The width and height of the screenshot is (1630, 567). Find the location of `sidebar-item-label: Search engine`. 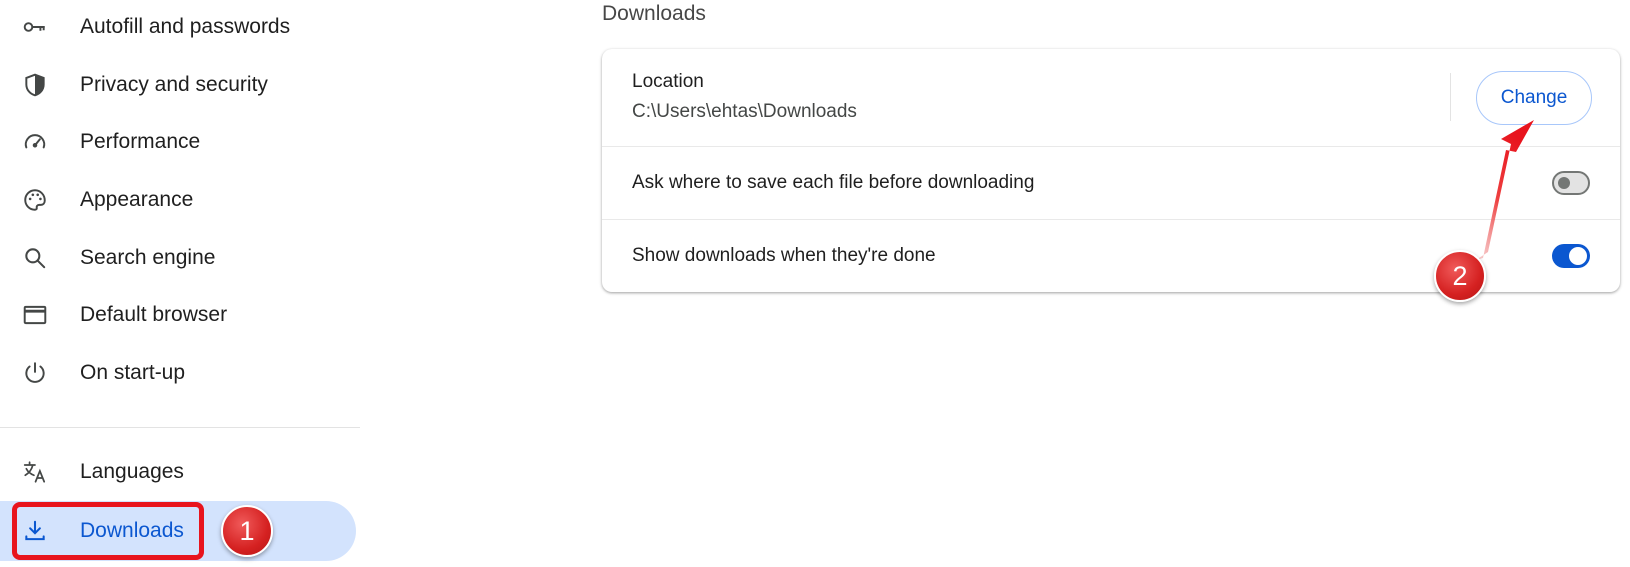

sidebar-item-label: Search engine is located at coordinates (148, 257).